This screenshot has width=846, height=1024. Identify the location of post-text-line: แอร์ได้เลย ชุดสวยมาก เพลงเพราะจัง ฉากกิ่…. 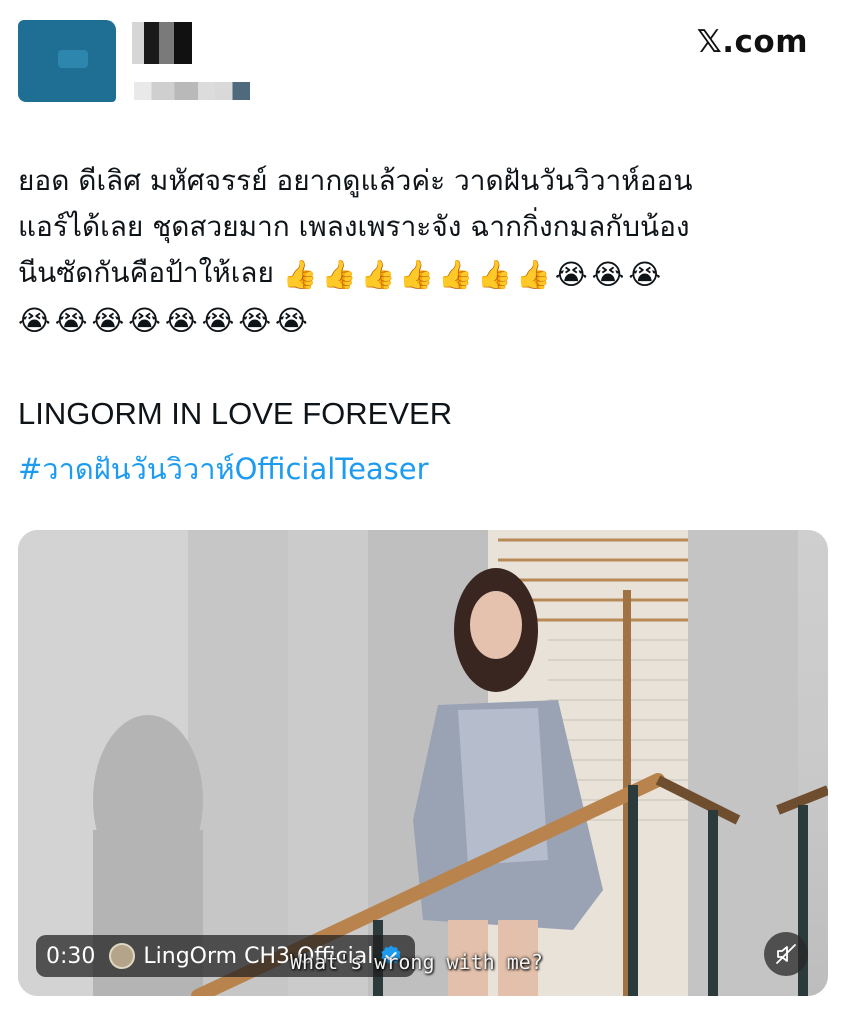
(354, 226).